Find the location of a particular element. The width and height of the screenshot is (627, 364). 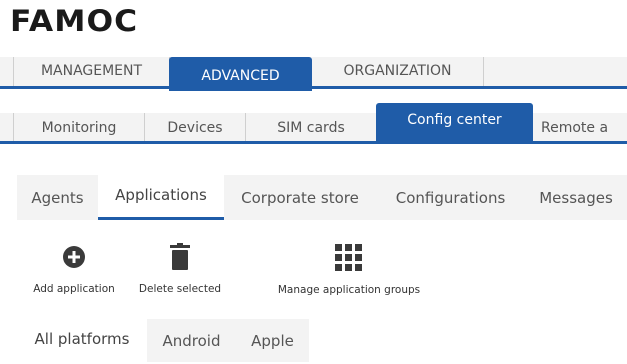

manage-application-groups-label: Manage application groups is located at coordinates (349, 290).